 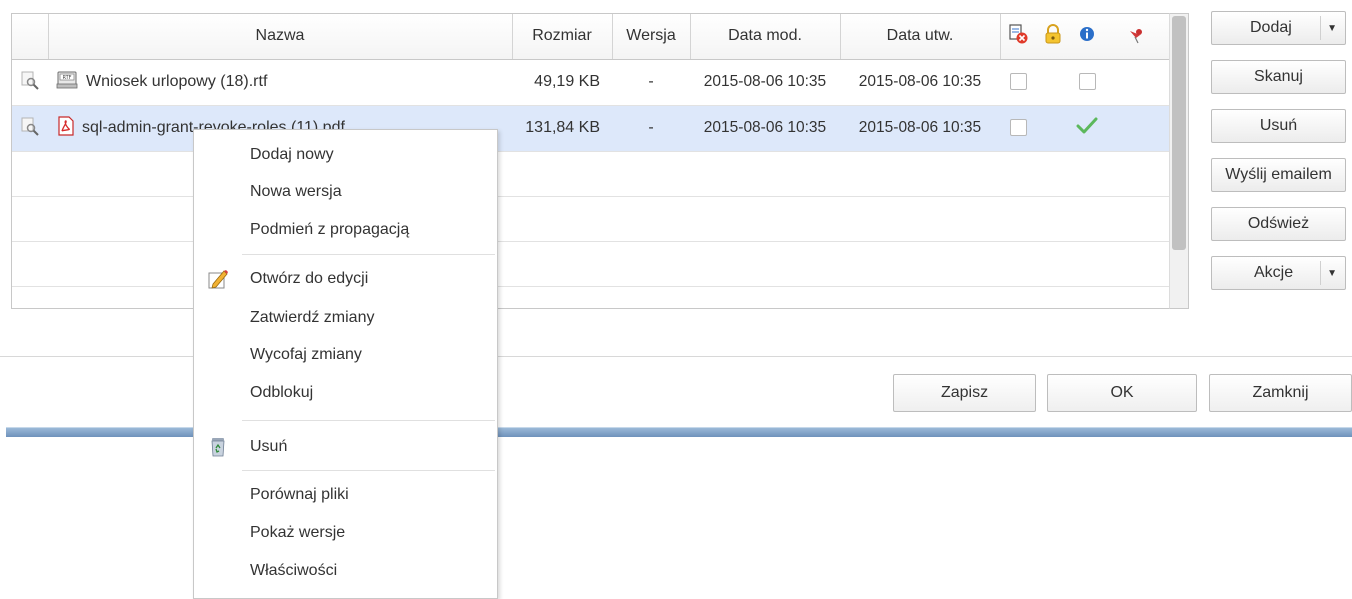 What do you see at coordinates (1271, 27) in the screenshot?
I see `add-button-label: Dodaj` at bounding box center [1271, 27].